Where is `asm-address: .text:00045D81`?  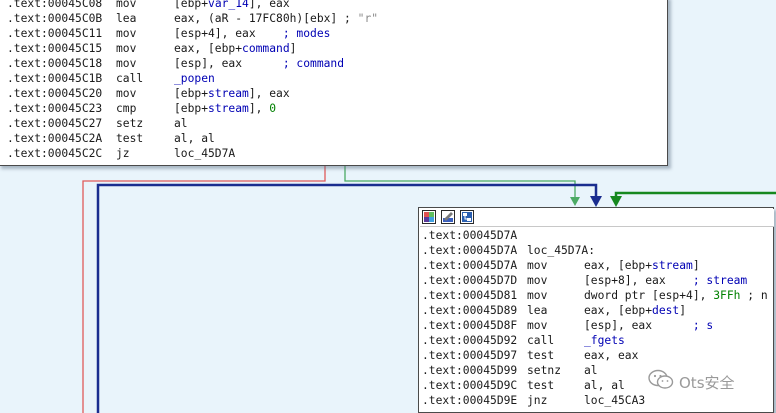
asm-address: .text:00045D81 is located at coordinates (470, 295).